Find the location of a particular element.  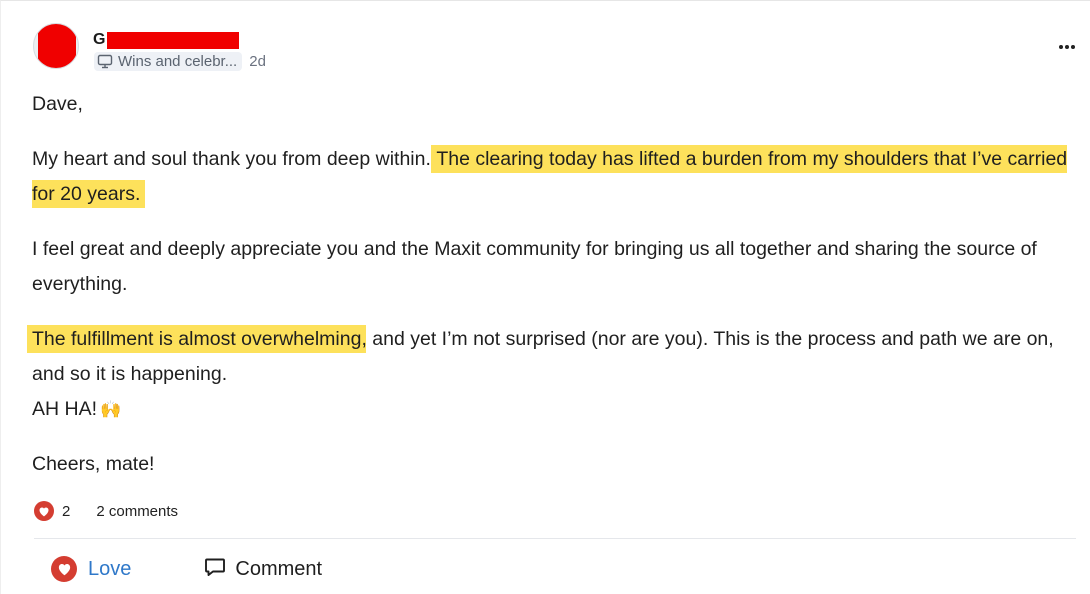

love-button: Love is located at coordinates (91, 569).